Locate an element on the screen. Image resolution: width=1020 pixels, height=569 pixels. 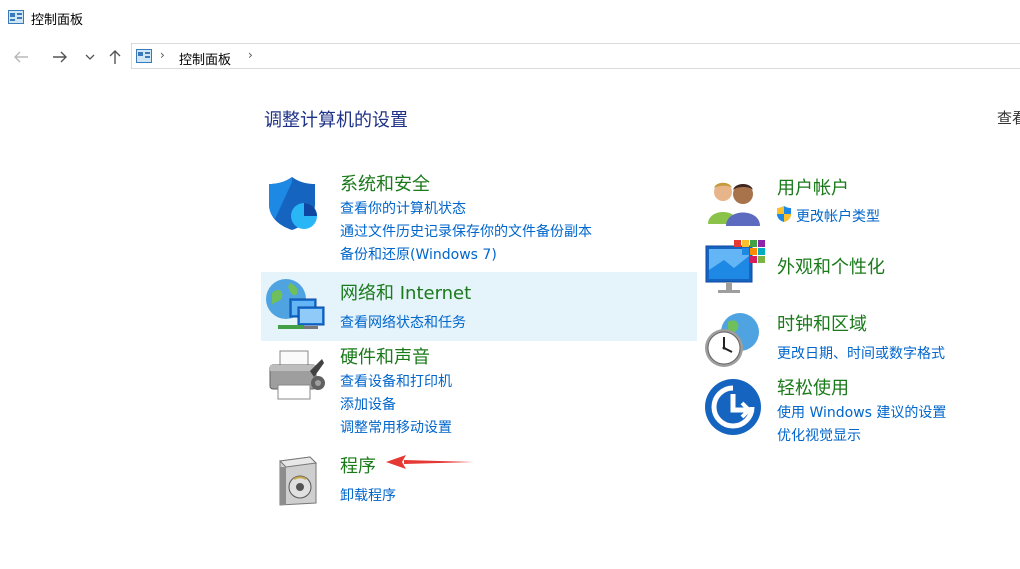
network-globe-icon is located at coordinates (295, 304).